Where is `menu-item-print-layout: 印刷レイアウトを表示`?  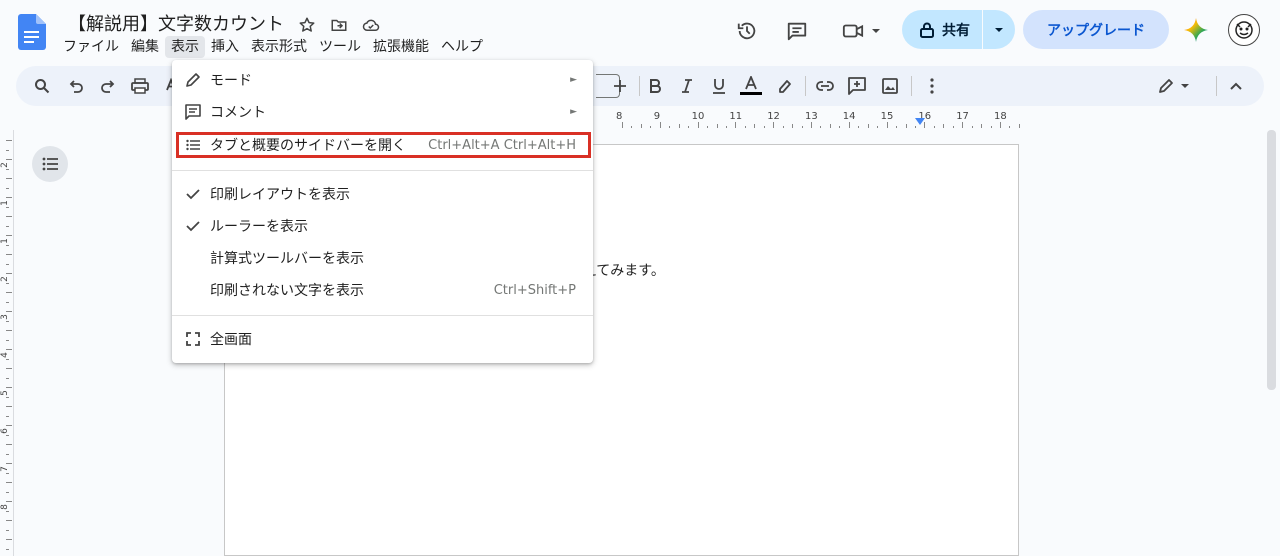
menu-item-print-layout: 印刷レイアウトを表示 is located at coordinates (382, 194).